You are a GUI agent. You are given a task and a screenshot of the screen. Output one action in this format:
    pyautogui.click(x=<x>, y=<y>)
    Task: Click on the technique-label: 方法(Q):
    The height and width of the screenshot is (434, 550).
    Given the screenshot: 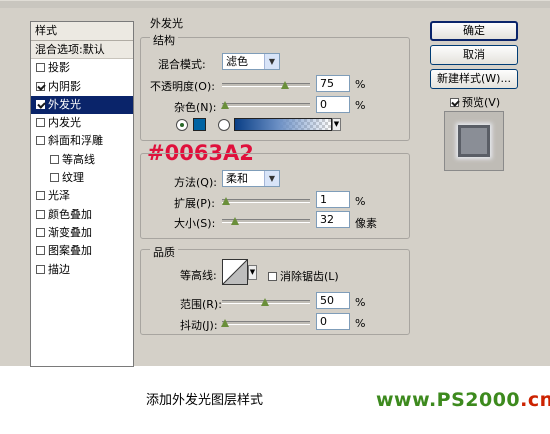 What is the action you would take?
    pyautogui.click(x=195, y=182)
    